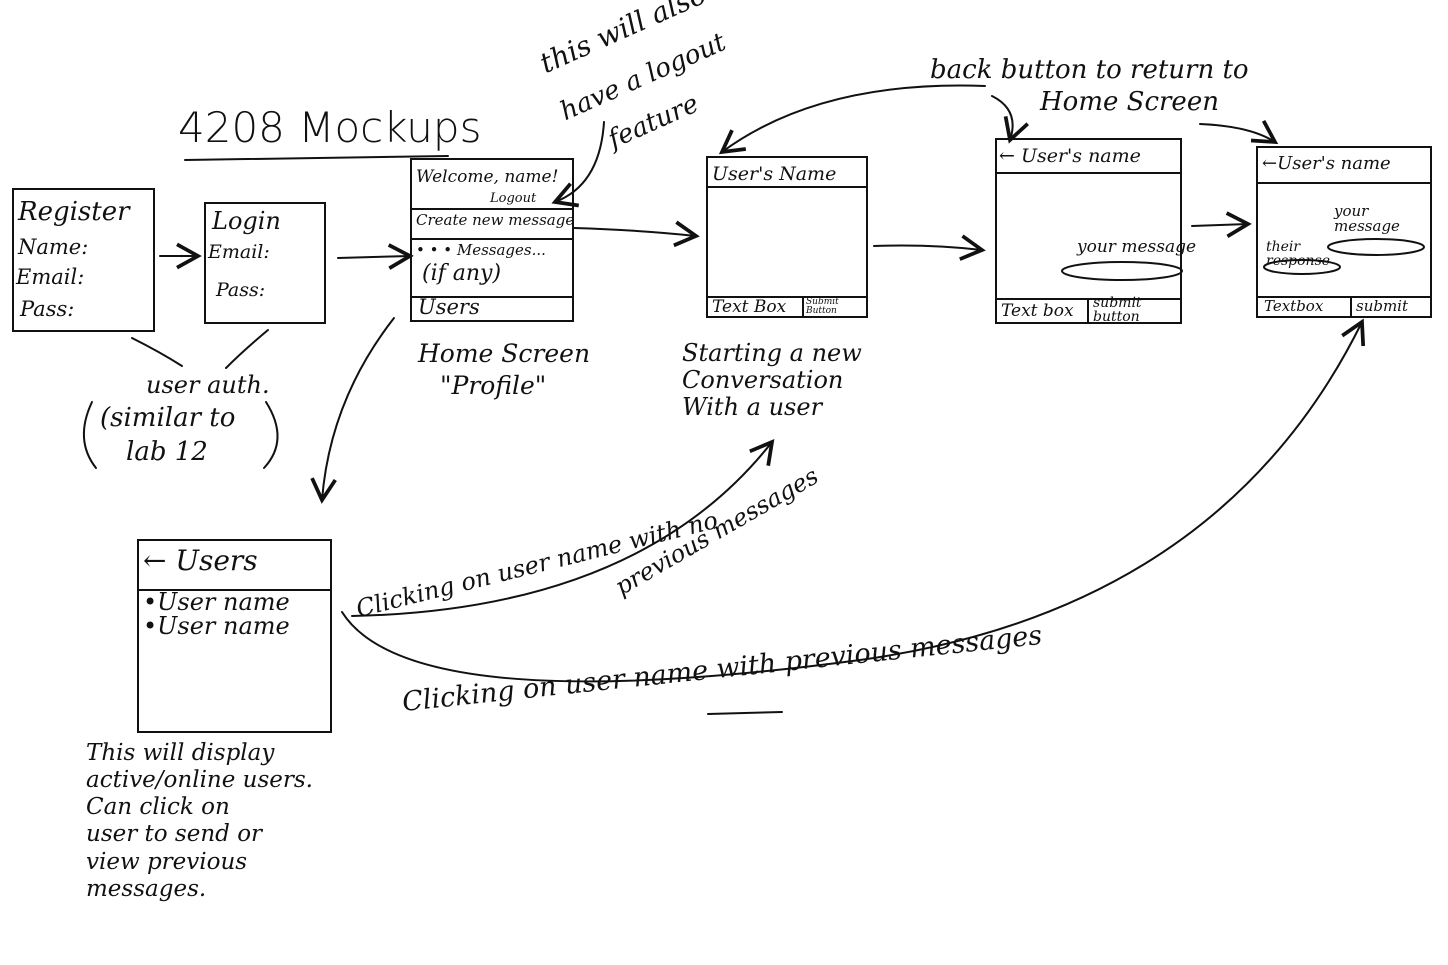 The image size is (1448, 965). Describe the element at coordinates (1344, 183) in the screenshot. I see `reply-header-divider` at that location.